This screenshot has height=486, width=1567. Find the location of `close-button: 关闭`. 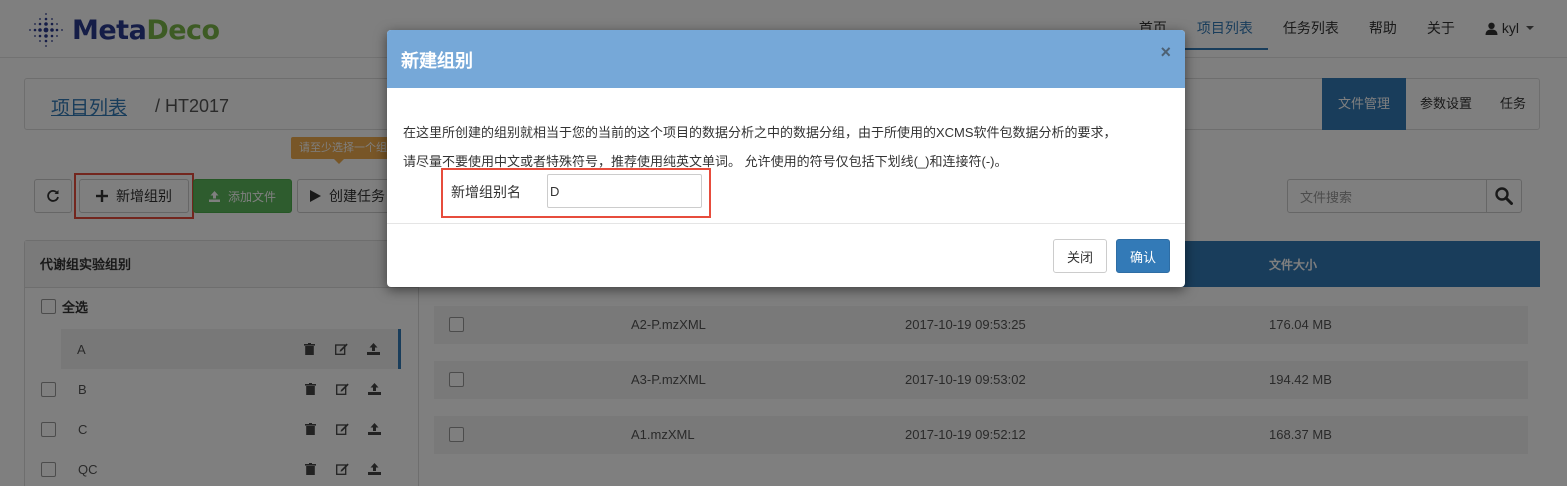

close-button: 关闭 is located at coordinates (1080, 256).